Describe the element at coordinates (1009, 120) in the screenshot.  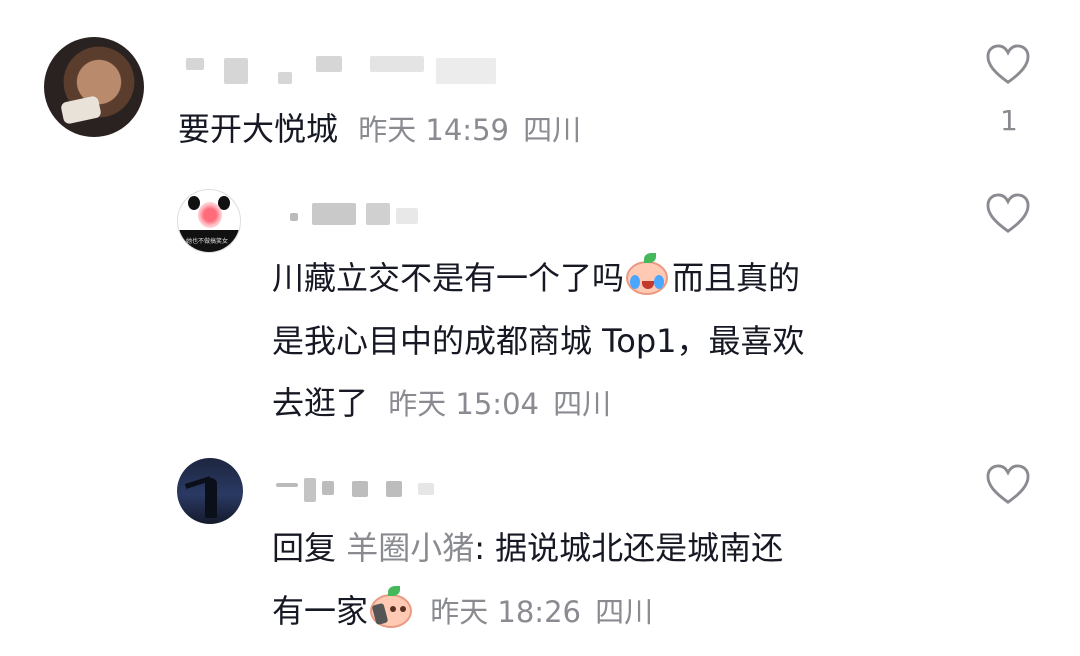
I see `like-count: 1` at that location.